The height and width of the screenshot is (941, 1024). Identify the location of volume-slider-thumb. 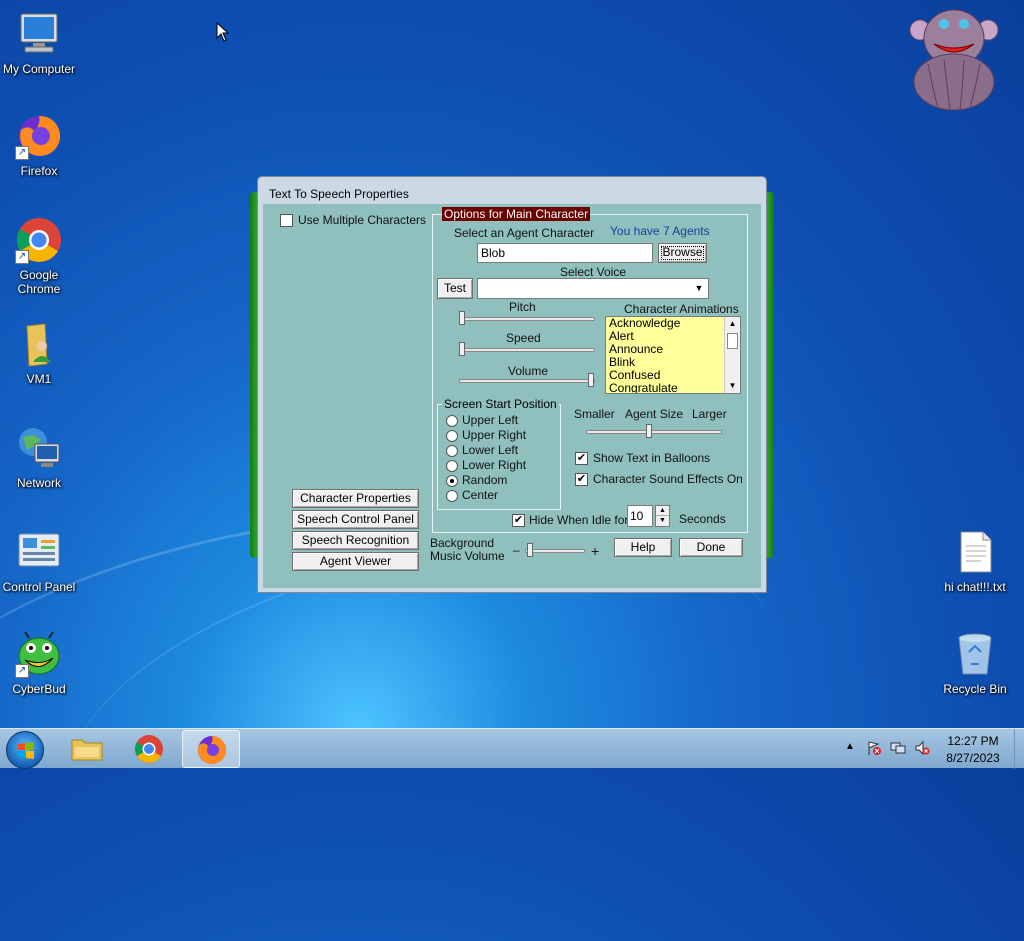
(591, 380).